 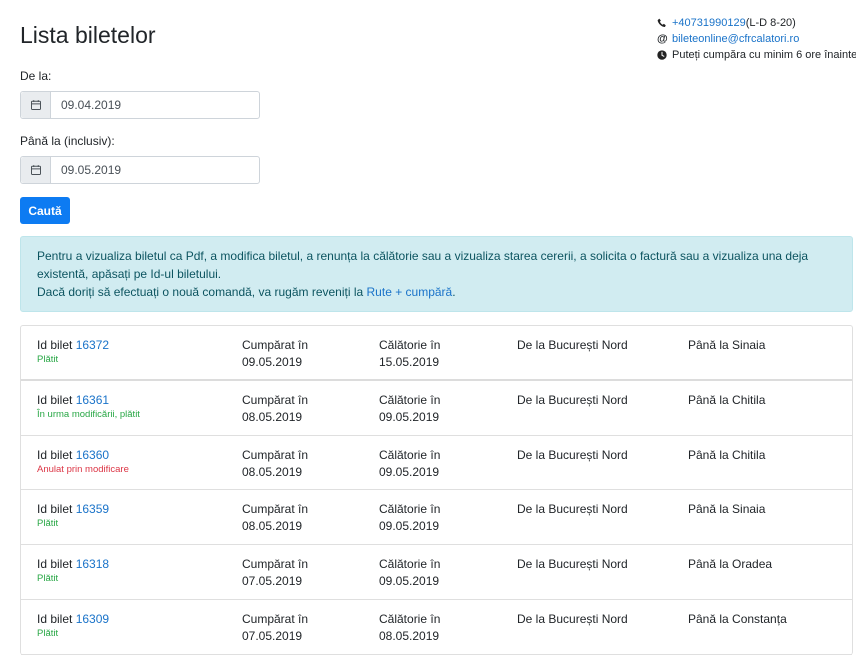 What do you see at coordinates (155, 170) in the screenshot?
I see `to-date-input` at bounding box center [155, 170].